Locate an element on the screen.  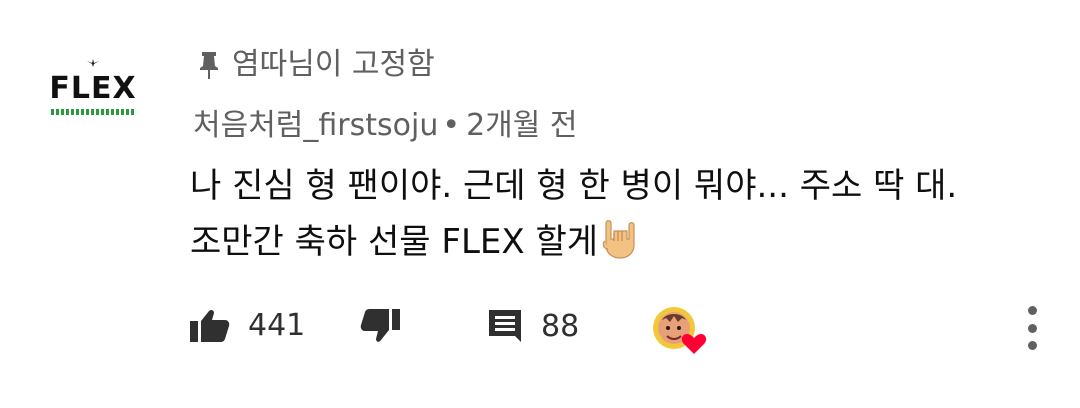
more-options-button is located at coordinates (1032, 328).